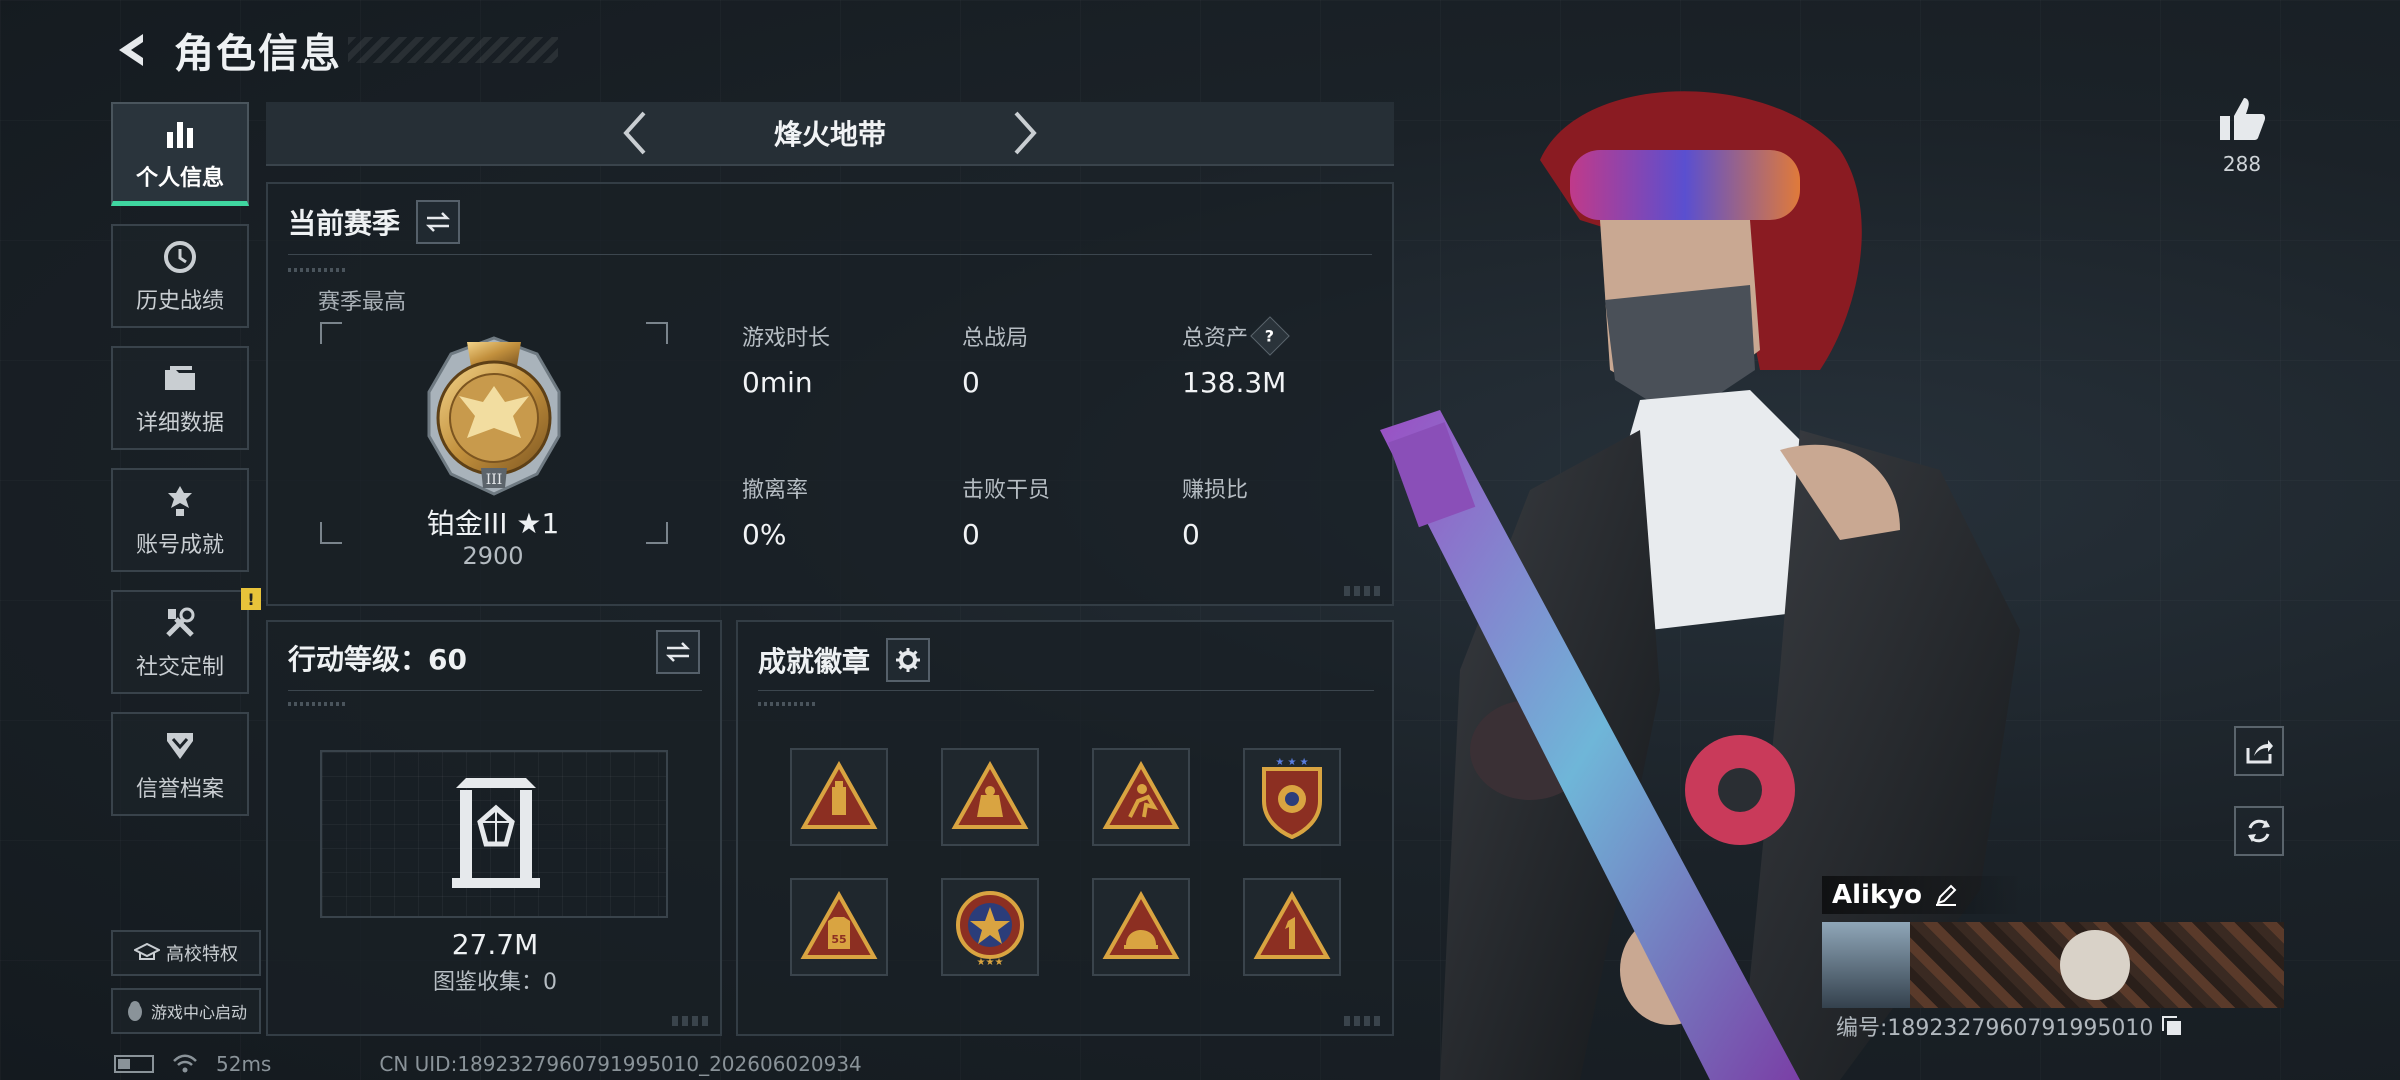  I want to click on chevron-left-icon, so click(634, 133).